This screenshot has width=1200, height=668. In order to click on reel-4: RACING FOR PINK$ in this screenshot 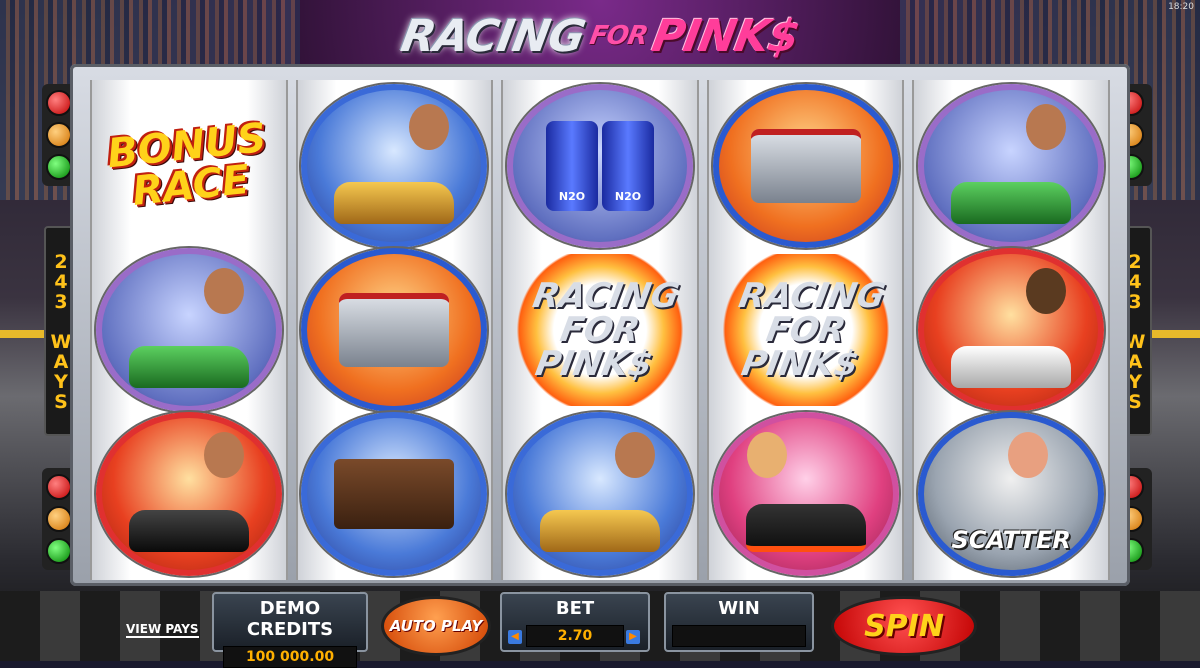, I will do `click(805, 330)`.